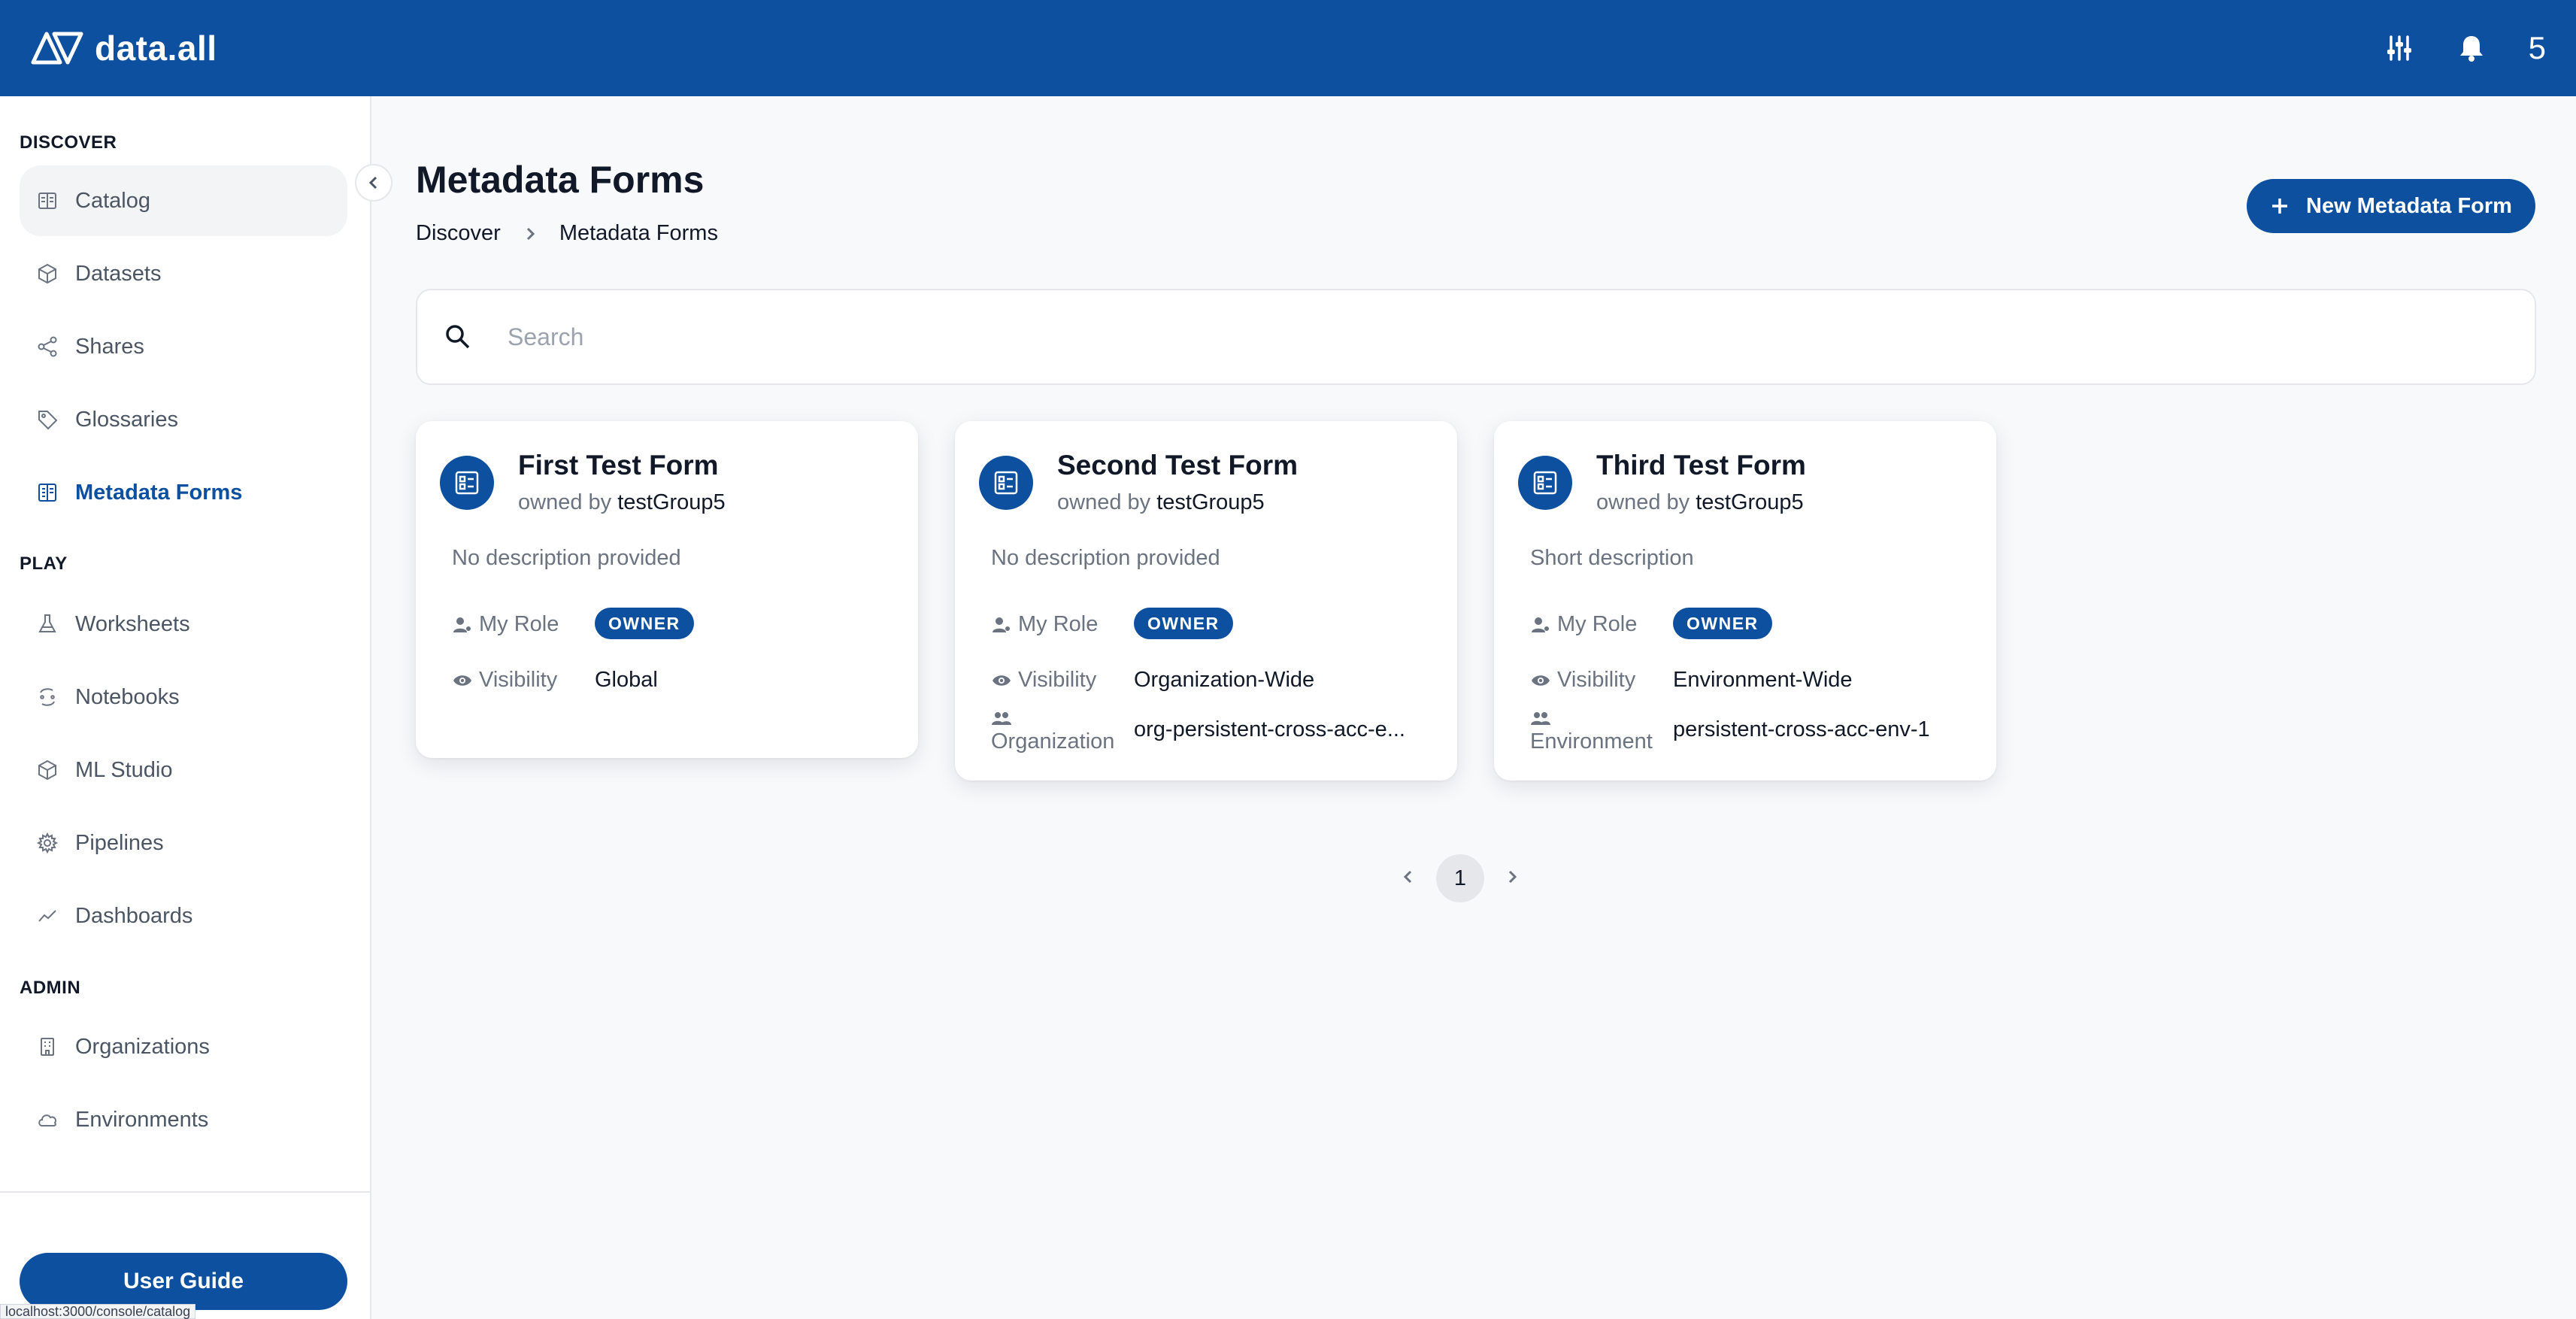  What do you see at coordinates (183, 419) in the screenshot?
I see `sidebar-item-glossaries: Glossaries` at bounding box center [183, 419].